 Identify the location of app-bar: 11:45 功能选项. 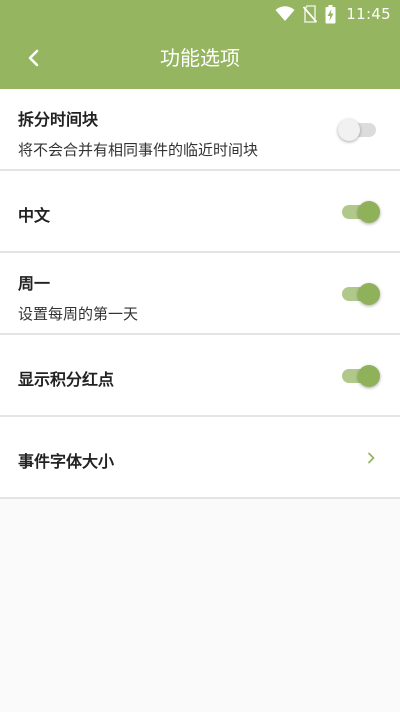
(200, 44).